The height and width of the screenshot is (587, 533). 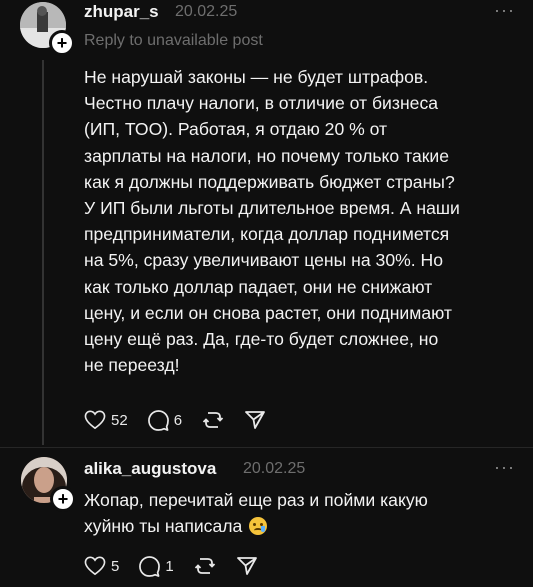 I want to click on action-bar: 52 6, so click(x=185, y=420).